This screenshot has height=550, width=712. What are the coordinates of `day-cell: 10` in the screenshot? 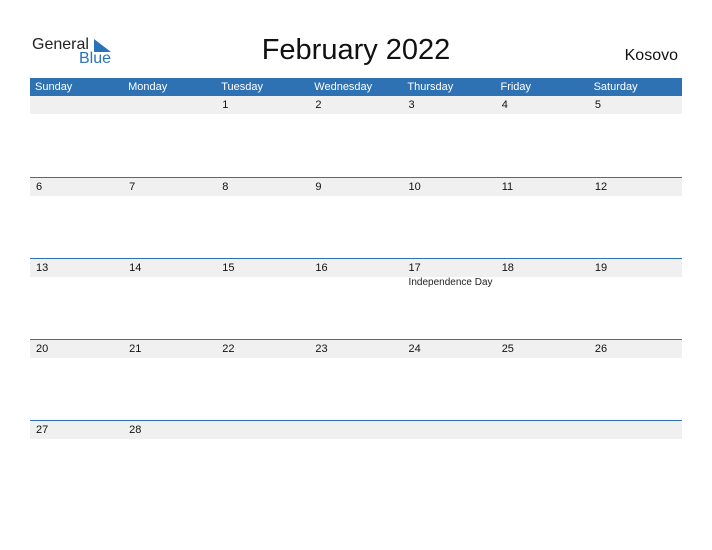 It's located at (449, 218).